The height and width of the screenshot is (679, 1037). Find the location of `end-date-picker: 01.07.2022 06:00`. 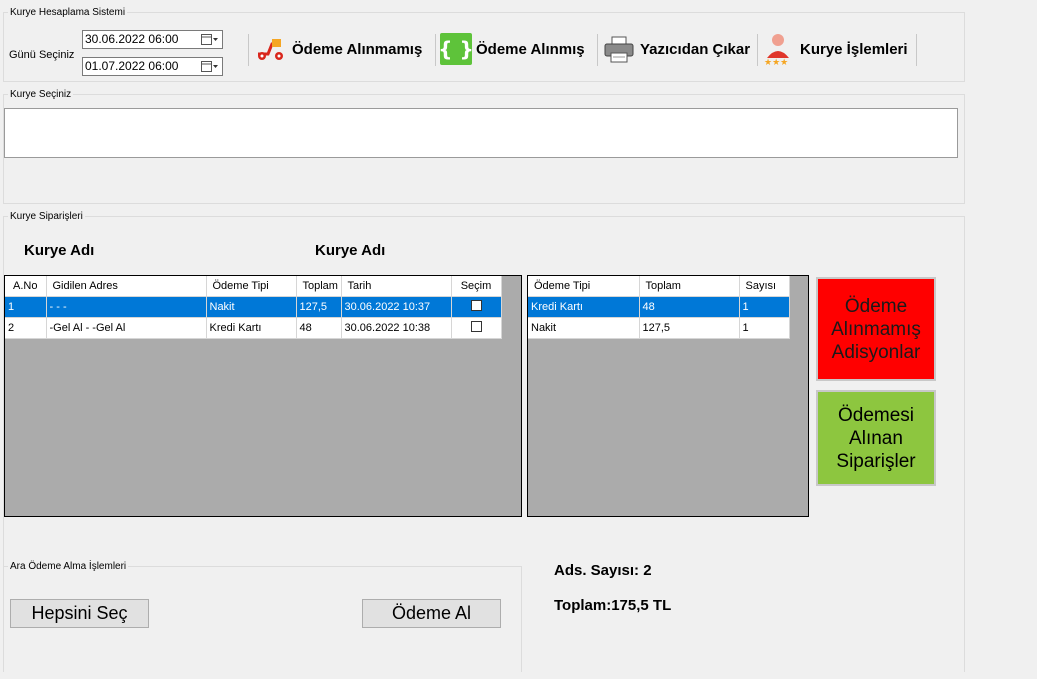

end-date-picker: 01.07.2022 06:00 is located at coordinates (152, 66).